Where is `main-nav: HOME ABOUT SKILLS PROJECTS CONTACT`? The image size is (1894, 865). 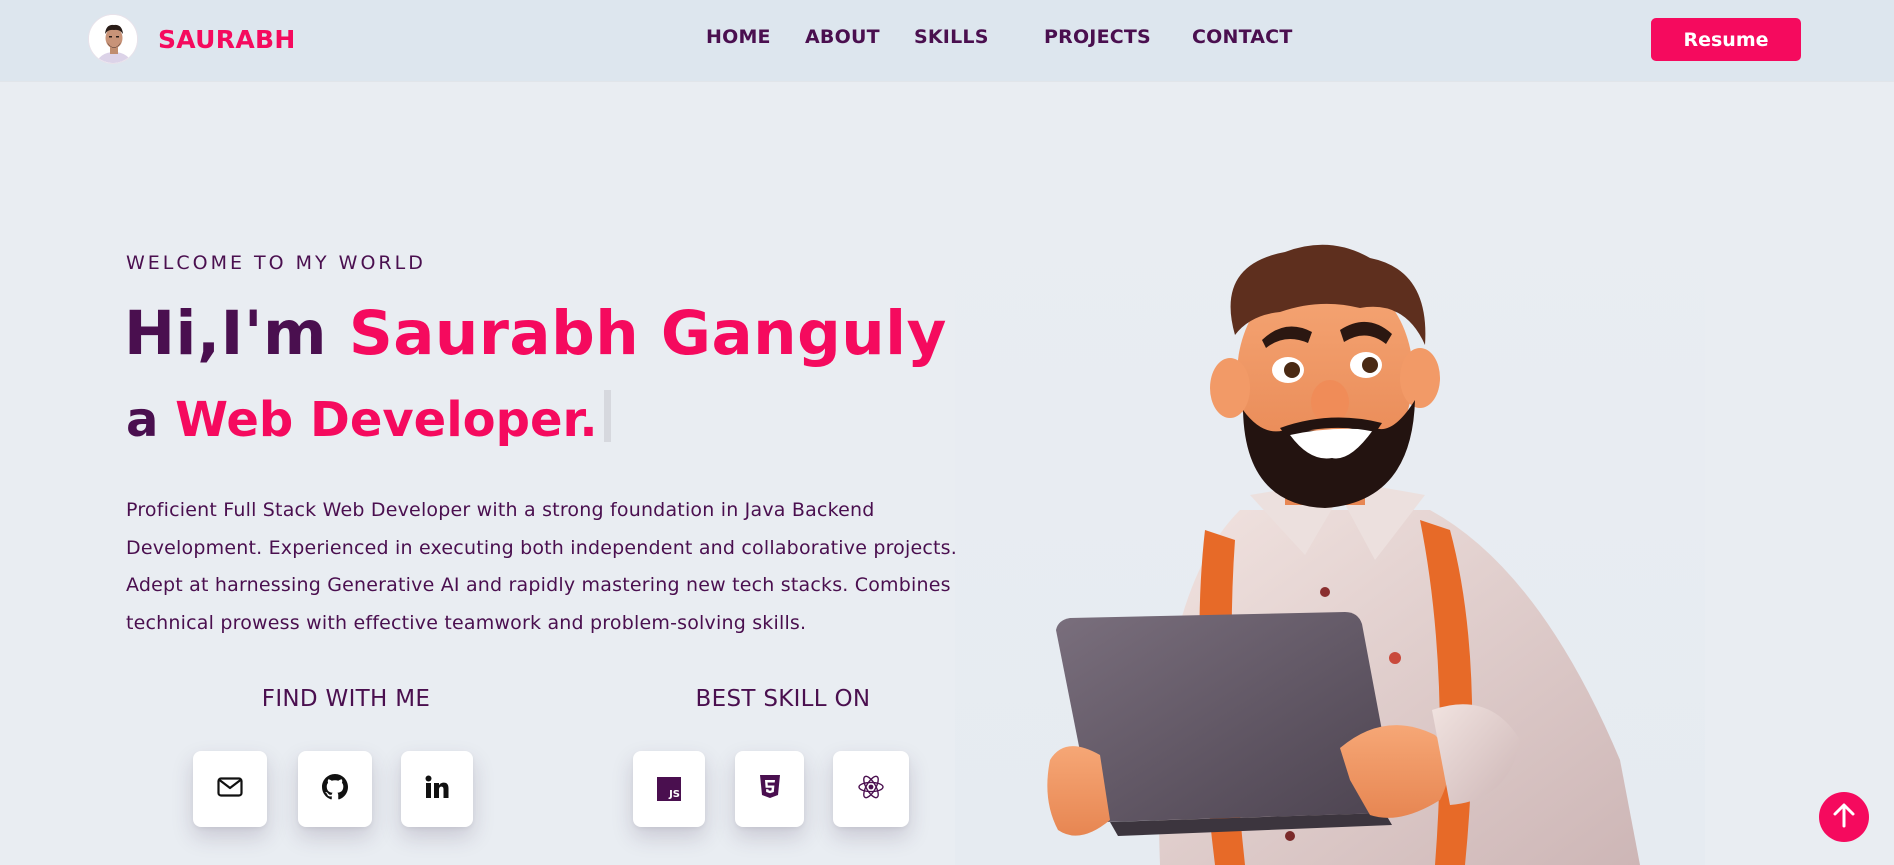
main-nav: HOME ABOUT SKILLS PROJECTS CONTACT is located at coordinates (947, 41).